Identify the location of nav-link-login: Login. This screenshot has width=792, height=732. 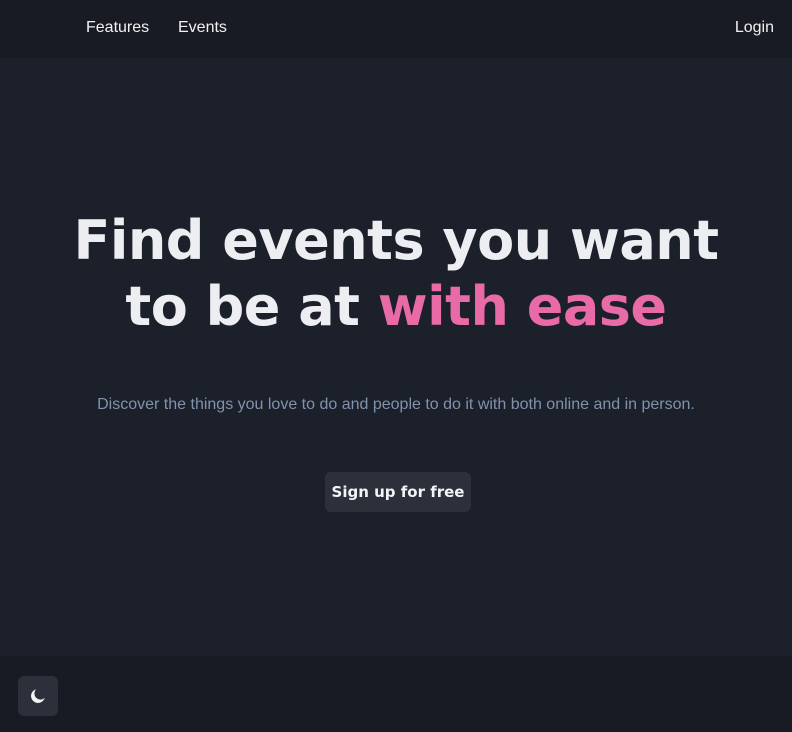
(754, 28).